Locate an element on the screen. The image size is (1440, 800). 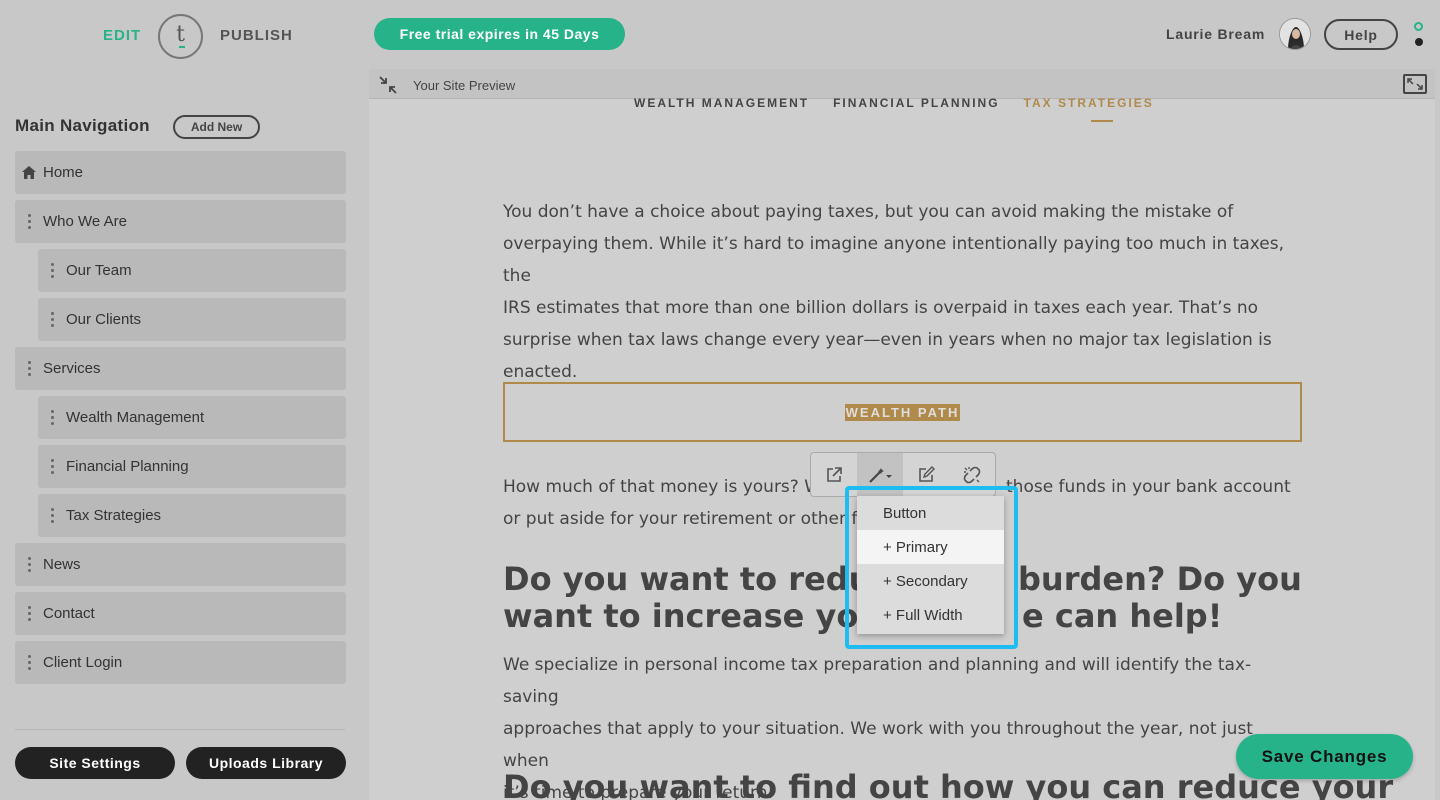
mode-toggle-logo: t is located at coordinates (180, 36).